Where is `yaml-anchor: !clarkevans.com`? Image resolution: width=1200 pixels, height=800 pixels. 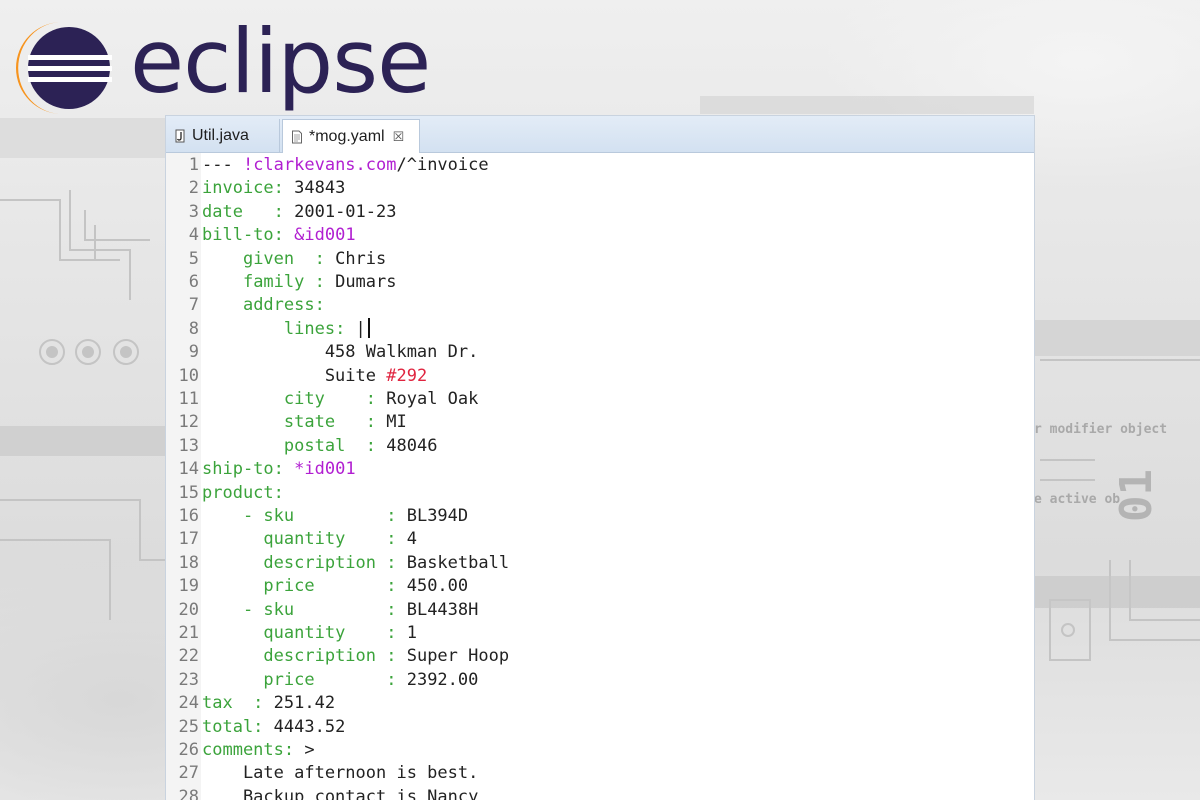 yaml-anchor: !clarkevans.com is located at coordinates (319, 165).